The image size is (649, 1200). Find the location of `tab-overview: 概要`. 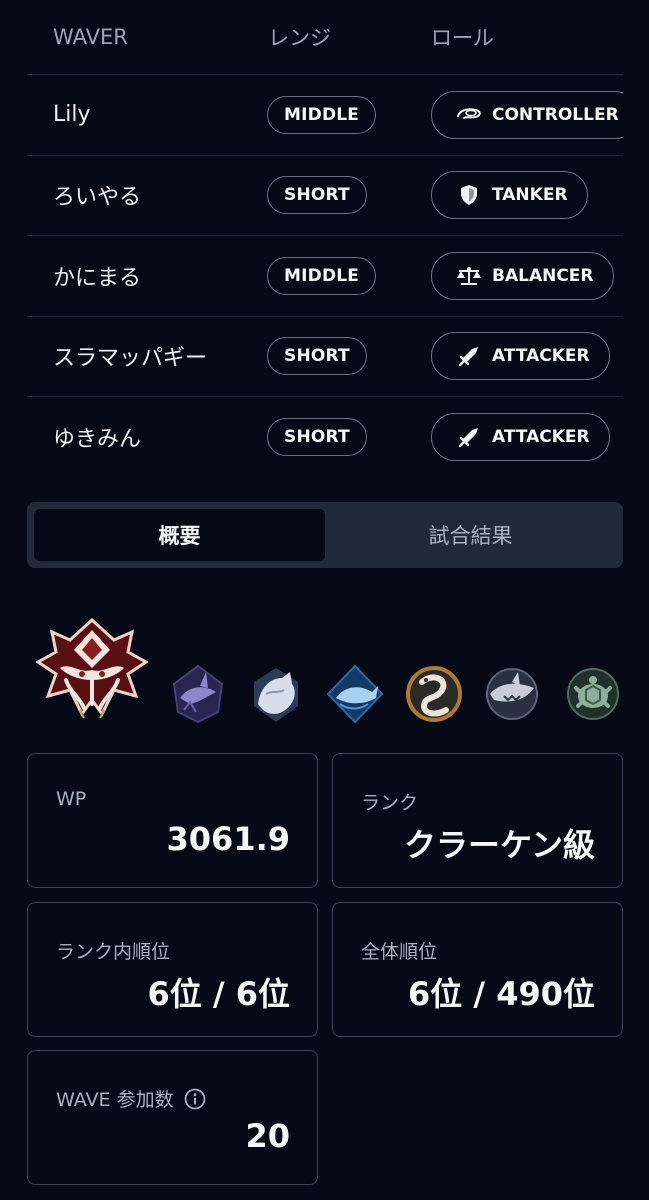

tab-overview: 概要 is located at coordinates (179, 535).